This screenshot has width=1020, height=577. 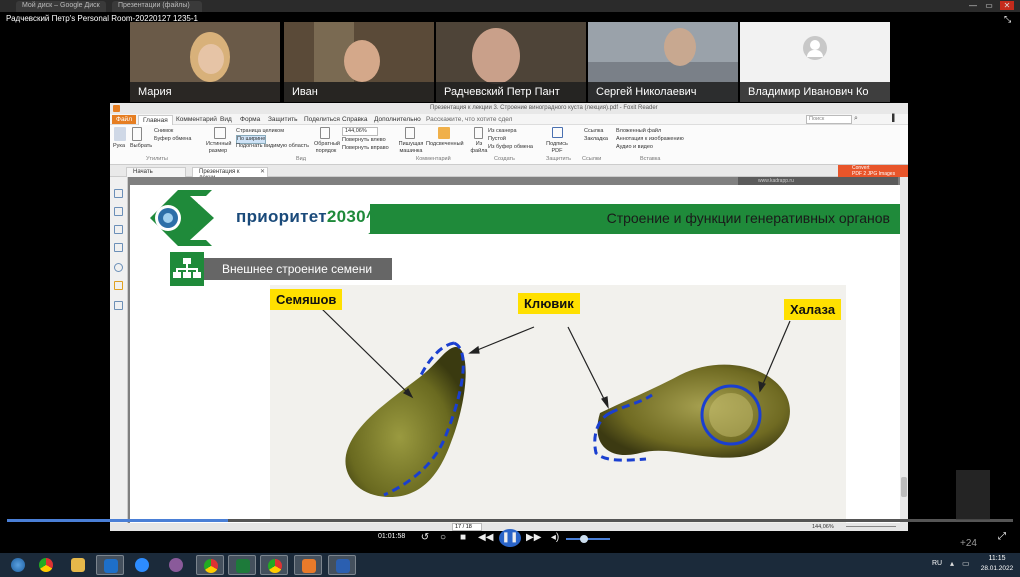 What do you see at coordinates (176, 565) in the screenshot?
I see `taskbar-media` at bounding box center [176, 565].